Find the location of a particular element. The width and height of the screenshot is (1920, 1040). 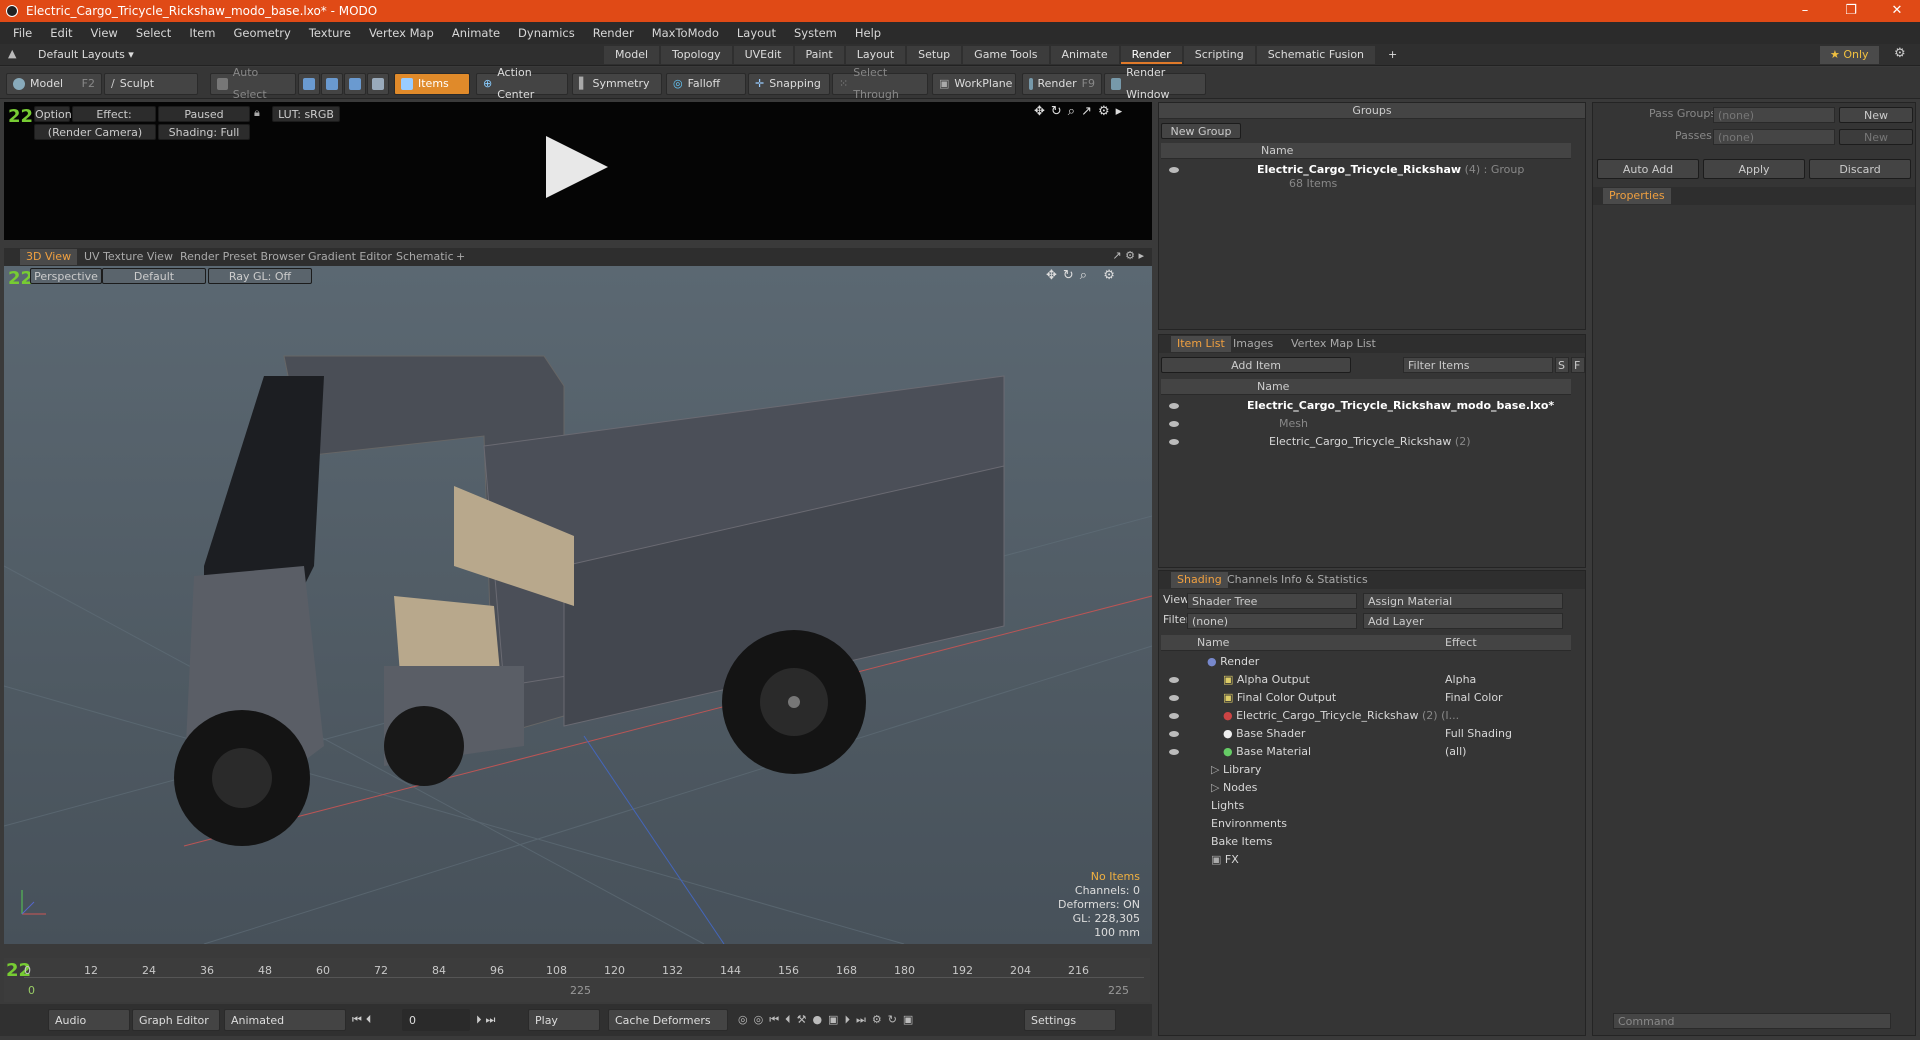

menu-layout: Layout is located at coordinates (756, 33).